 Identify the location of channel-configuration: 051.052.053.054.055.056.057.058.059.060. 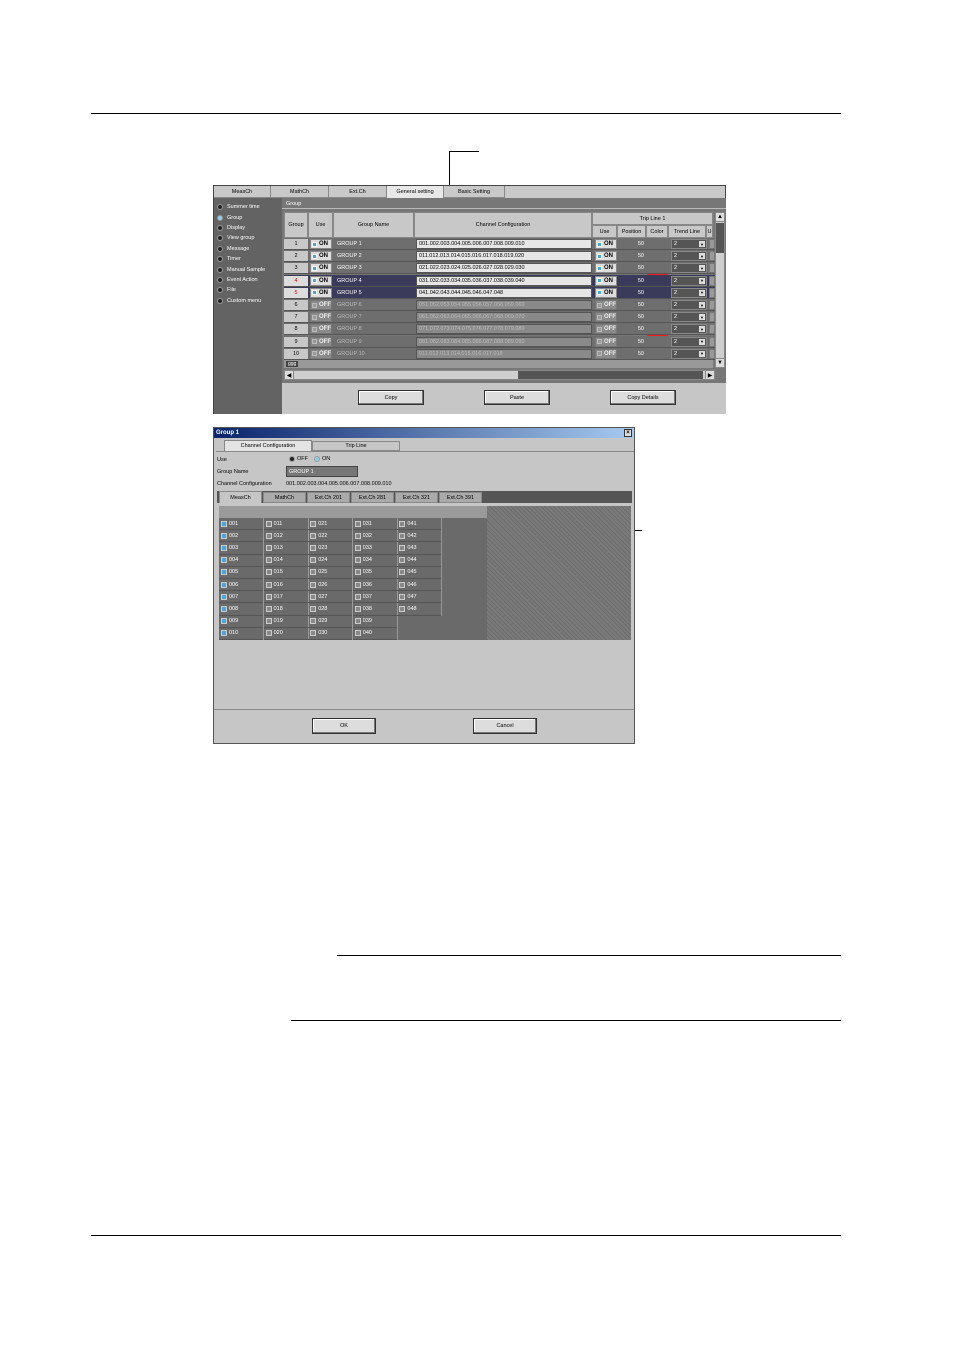
(504, 305).